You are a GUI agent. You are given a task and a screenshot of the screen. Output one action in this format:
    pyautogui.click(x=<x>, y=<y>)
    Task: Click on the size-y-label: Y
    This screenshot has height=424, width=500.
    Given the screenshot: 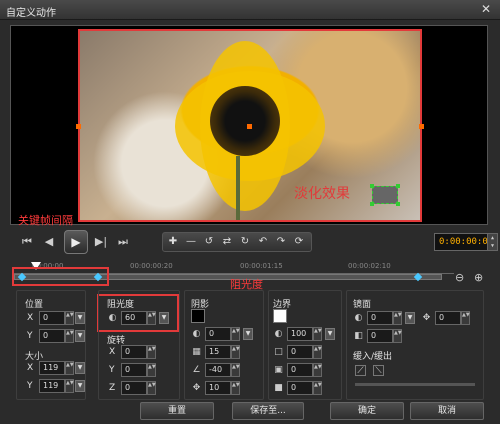 What is the action you would take?
    pyautogui.click(x=30, y=386)
    